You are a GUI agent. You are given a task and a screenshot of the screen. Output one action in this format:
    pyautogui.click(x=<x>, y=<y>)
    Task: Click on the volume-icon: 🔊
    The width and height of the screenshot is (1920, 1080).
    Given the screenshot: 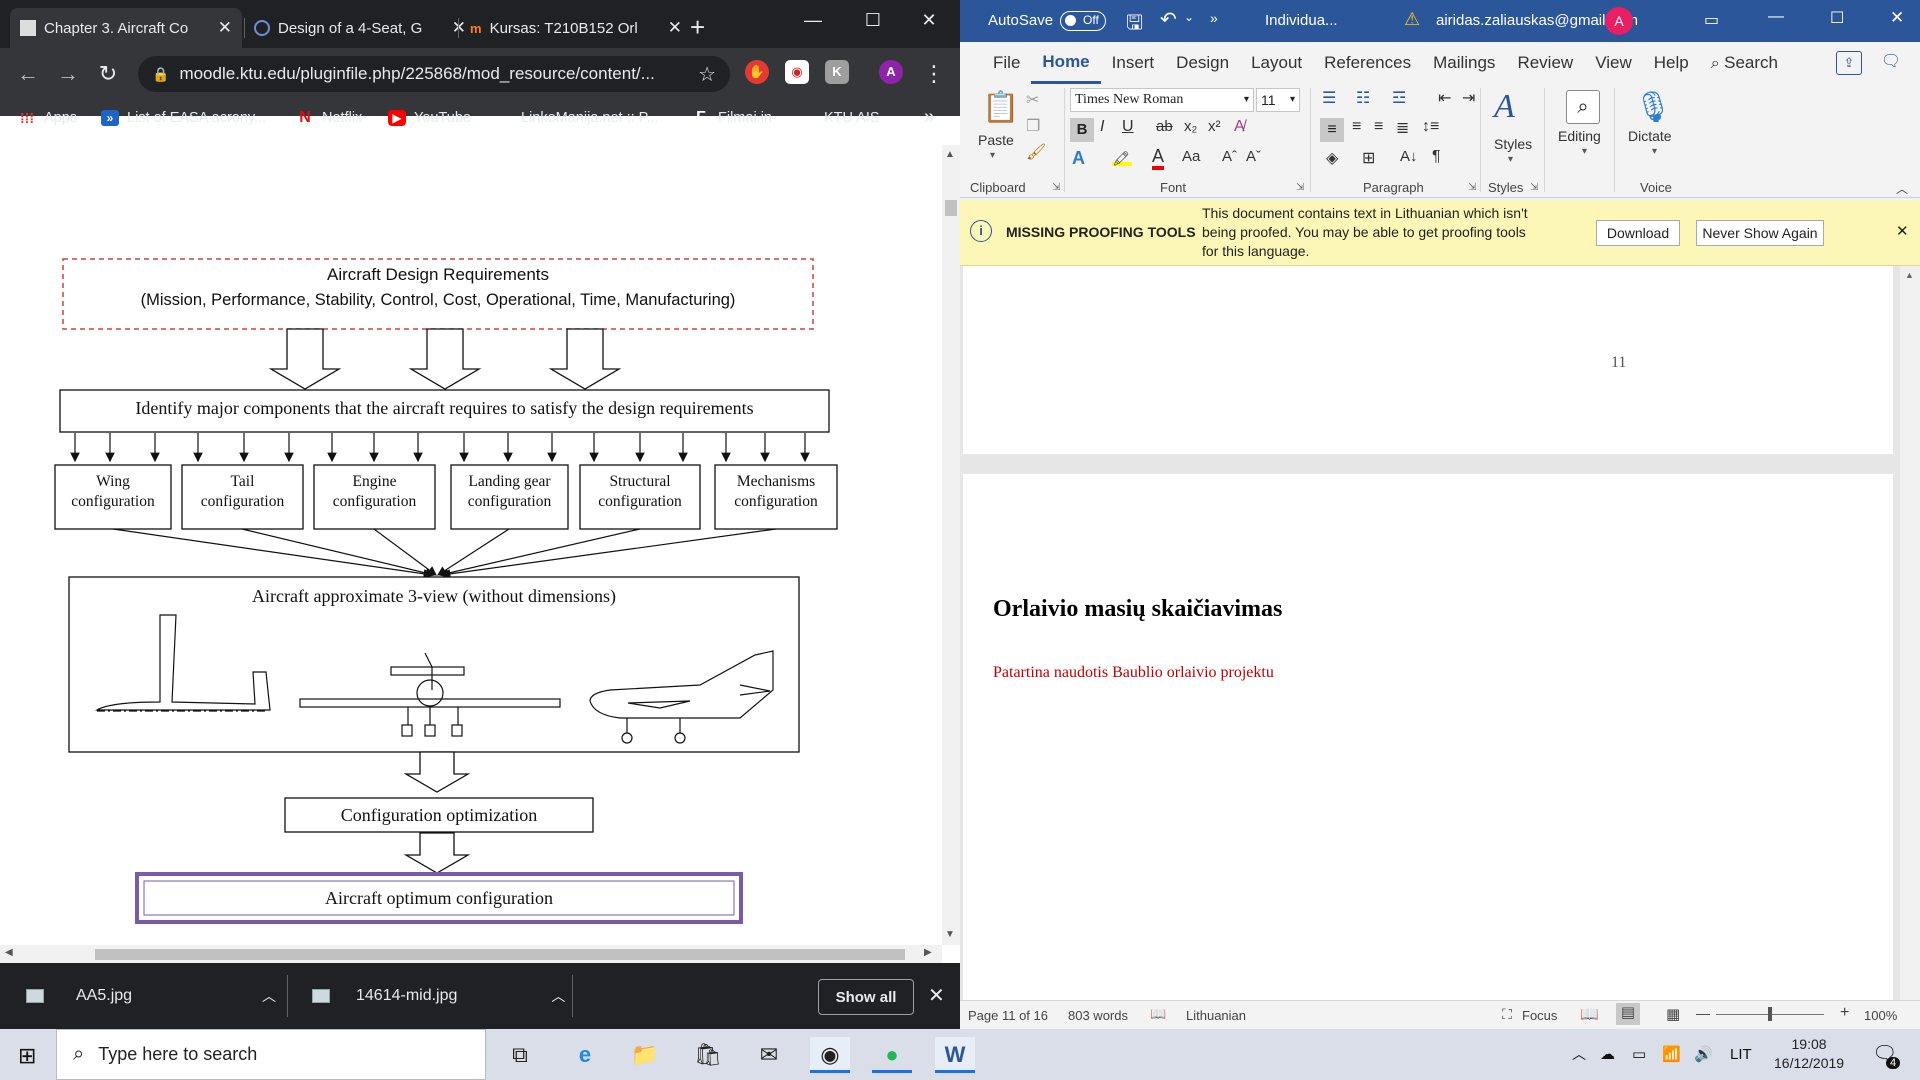 What is the action you would take?
    pyautogui.click(x=1703, y=1054)
    